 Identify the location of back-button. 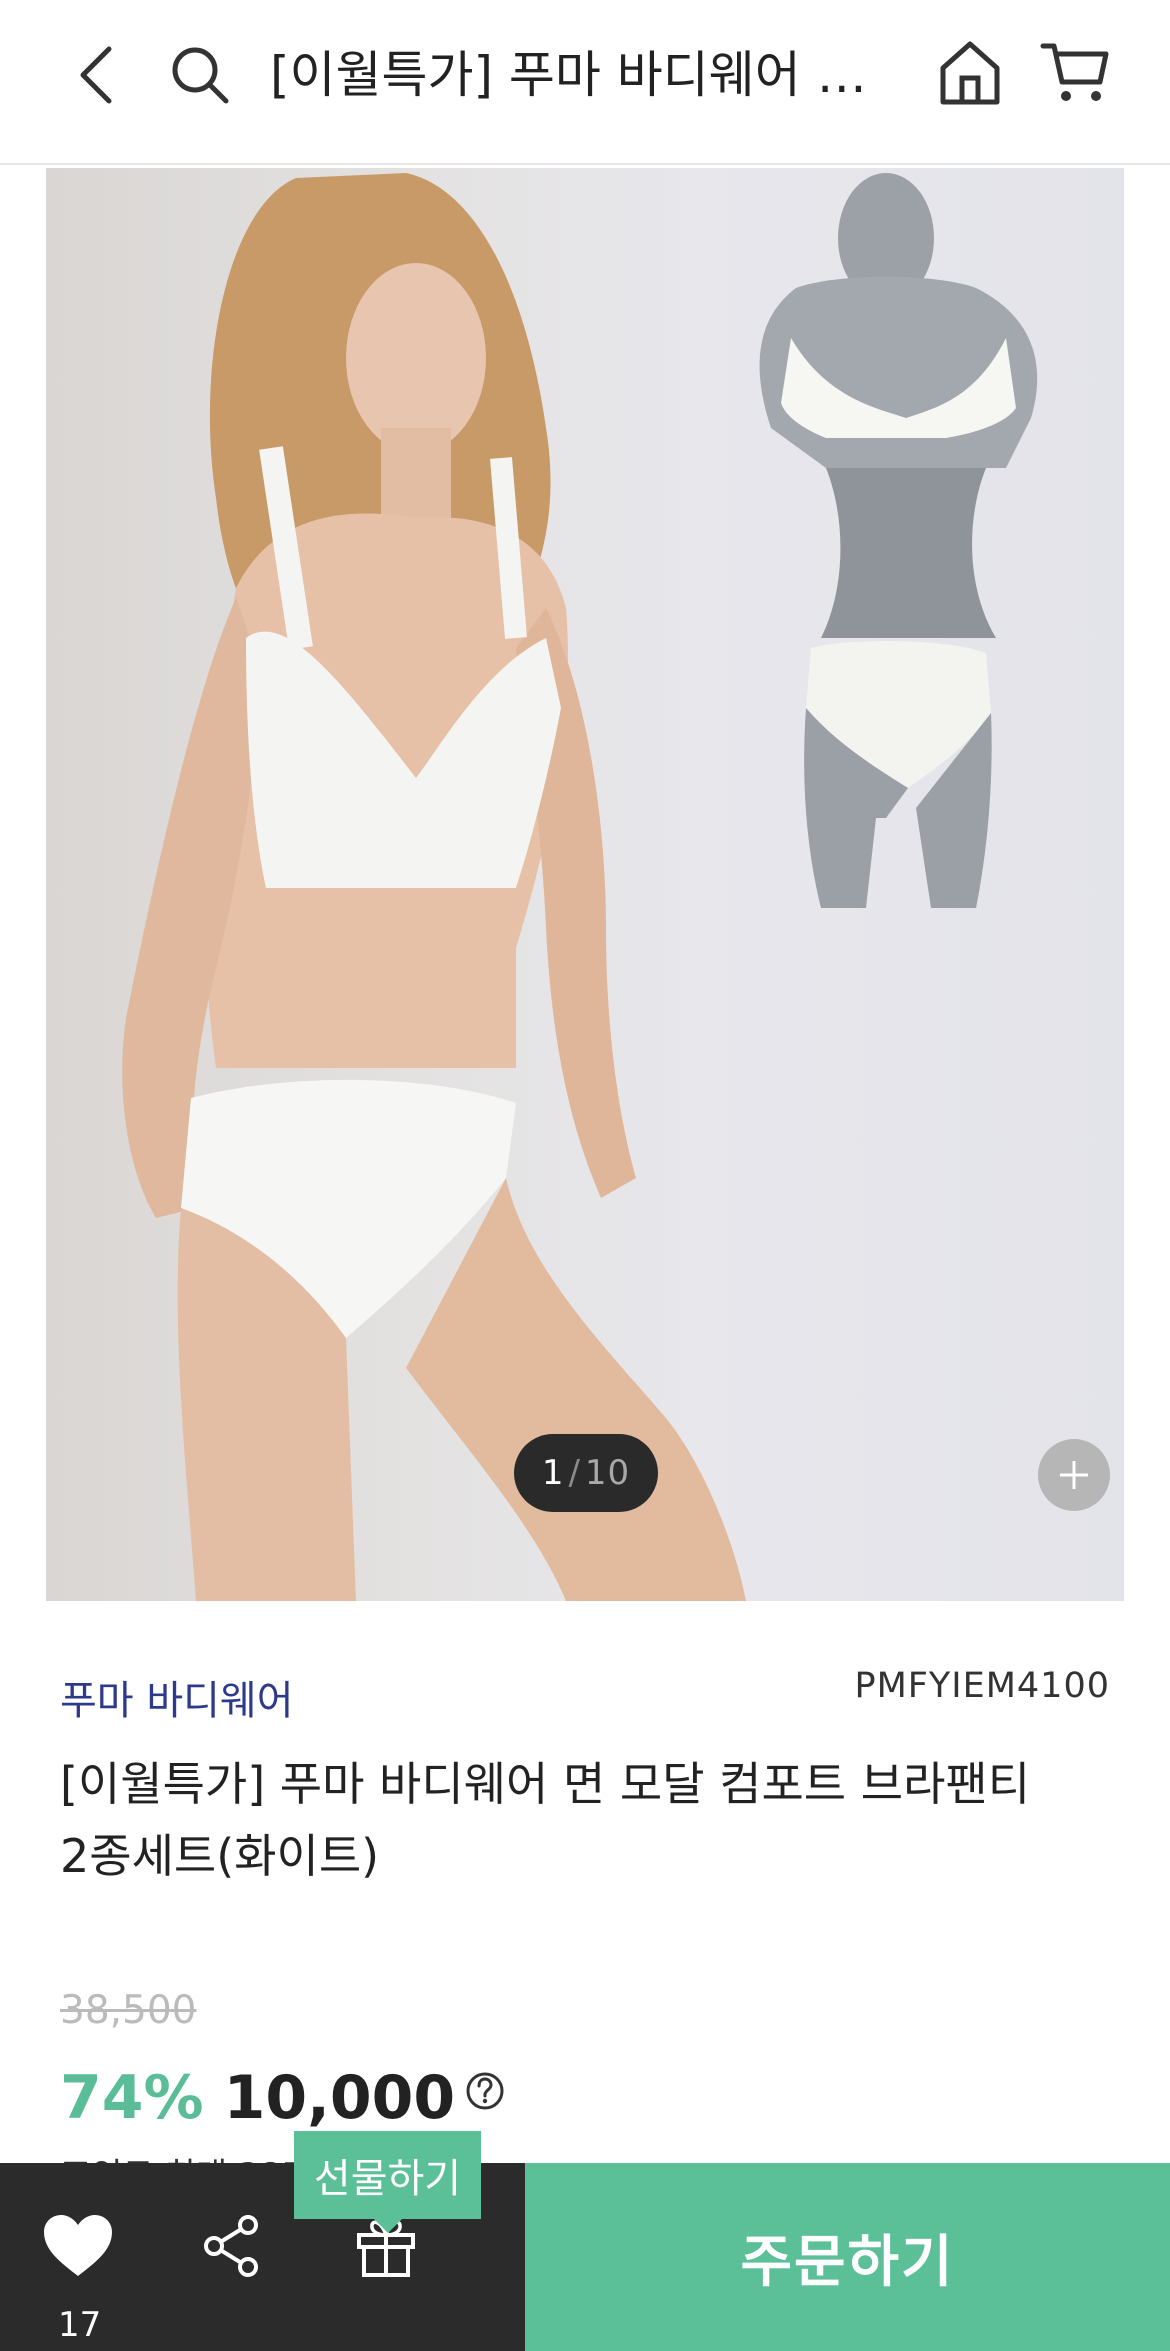
(95, 75).